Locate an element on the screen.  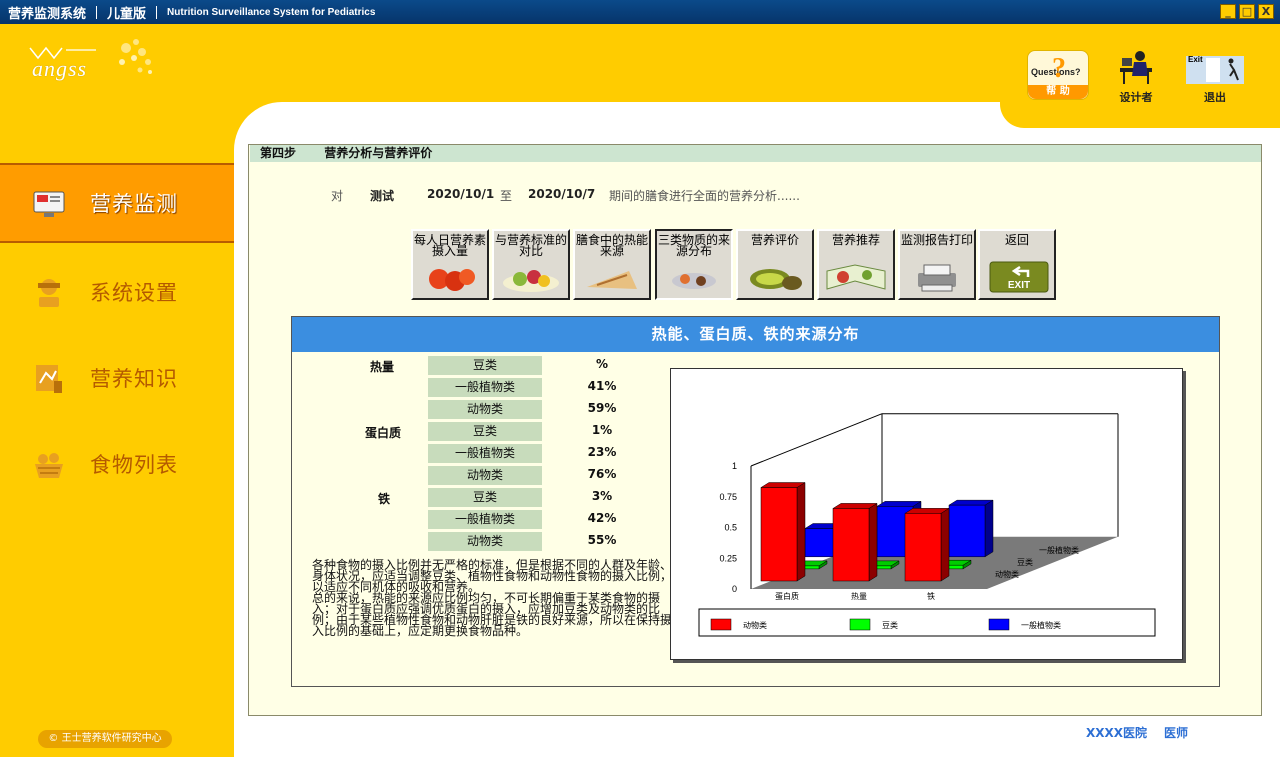
button-label: 返回 is located at coordinates (1016, 240).